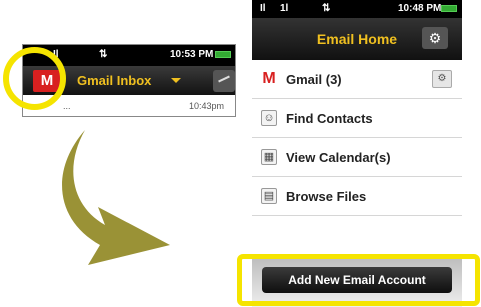 Image resolution: width=481 pixels, height=307 pixels. Describe the element at coordinates (269, 196) in the screenshot. I see `file-icon: ▤` at that location.